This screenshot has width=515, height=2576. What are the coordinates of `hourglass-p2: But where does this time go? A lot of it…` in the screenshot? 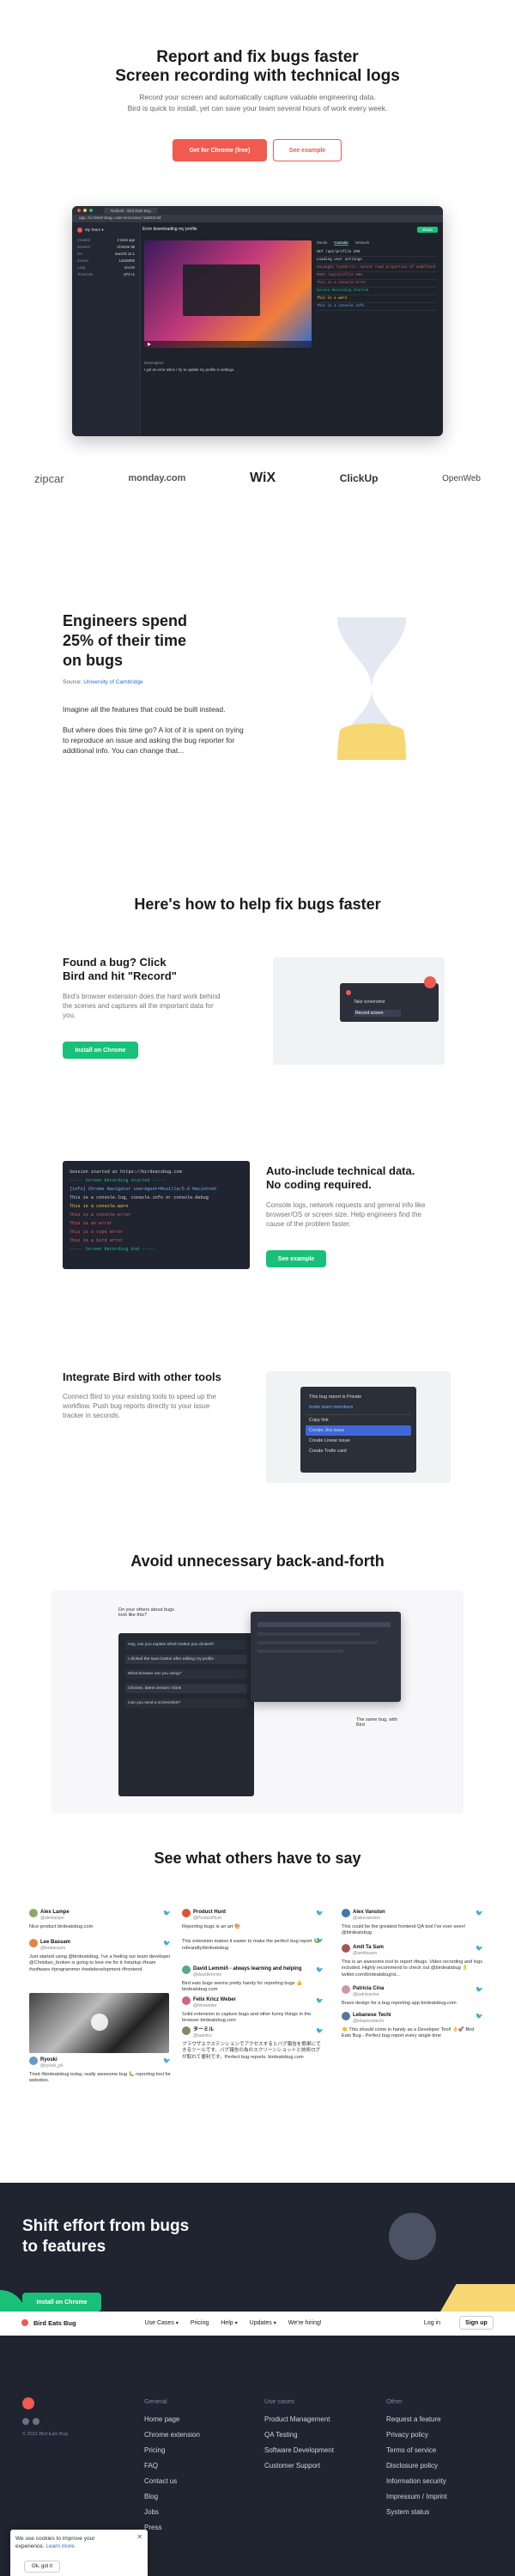 It's located at (153, 740).